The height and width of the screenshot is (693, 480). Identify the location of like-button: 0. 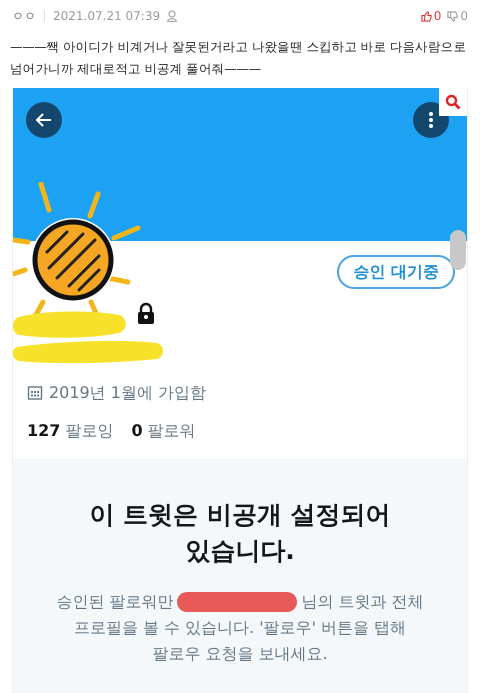
(431, 16).